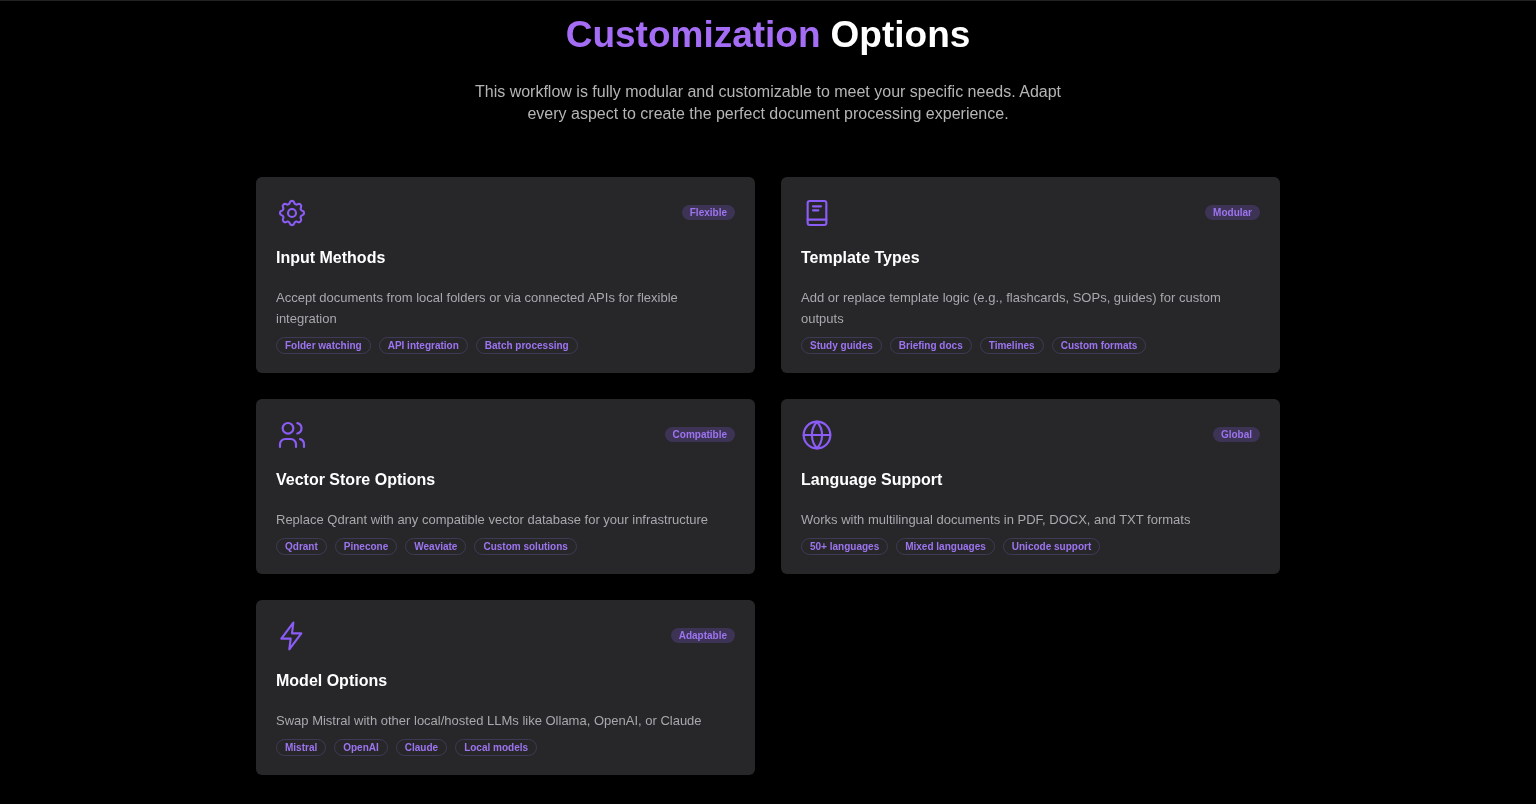 This screenshot has height=804, width=1536. What do you see at coordinates (708, 212) in the screenshot?
I see `badge: Flexible` at bounding box center [708, 212].